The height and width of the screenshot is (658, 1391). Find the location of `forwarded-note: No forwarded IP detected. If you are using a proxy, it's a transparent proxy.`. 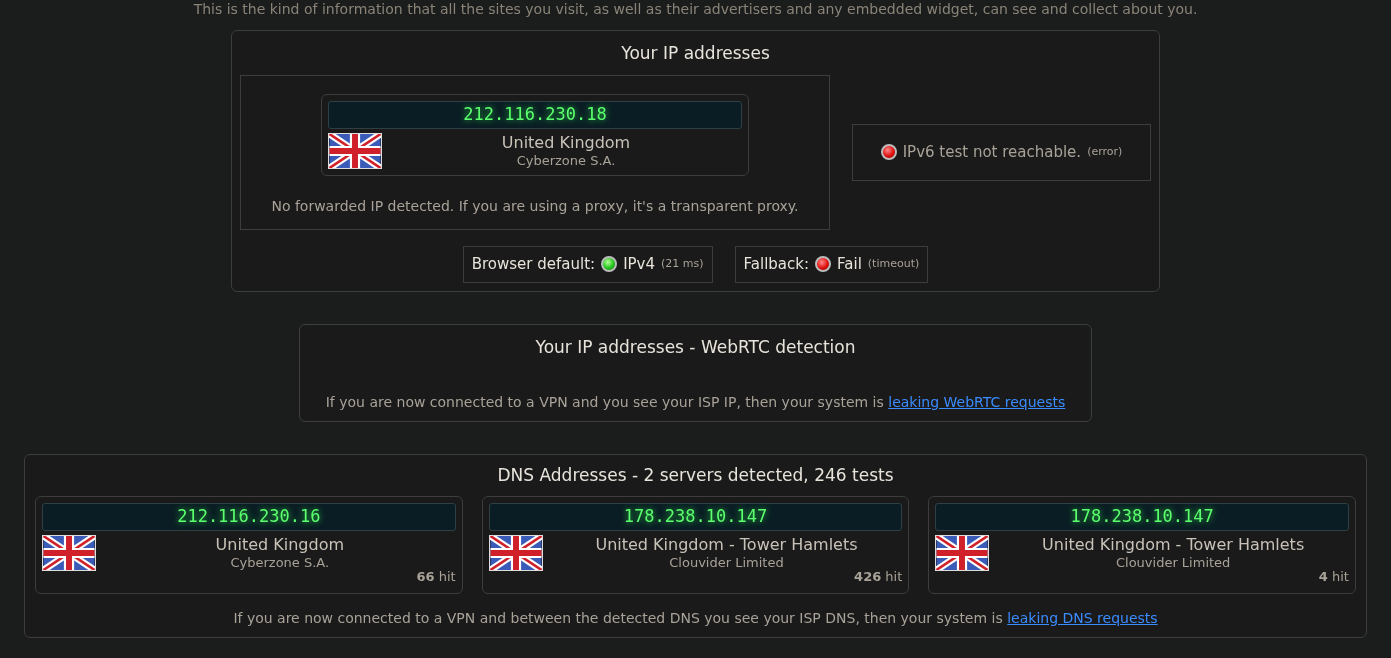

forwarded-note: No forwarded IP detected. If you are using a proxy, it's a transparent proxy. is located at coordinates (535, 206).